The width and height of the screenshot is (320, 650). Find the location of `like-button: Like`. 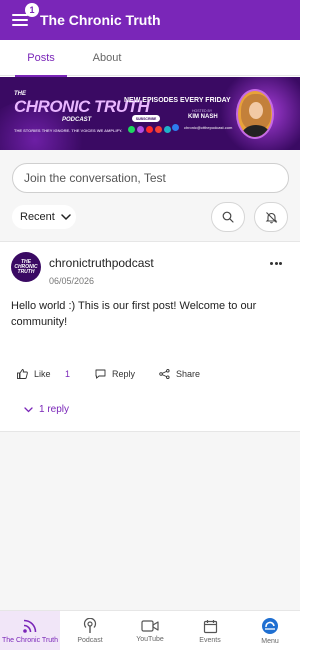

like-button: Like is located at coordinates (41, 374).